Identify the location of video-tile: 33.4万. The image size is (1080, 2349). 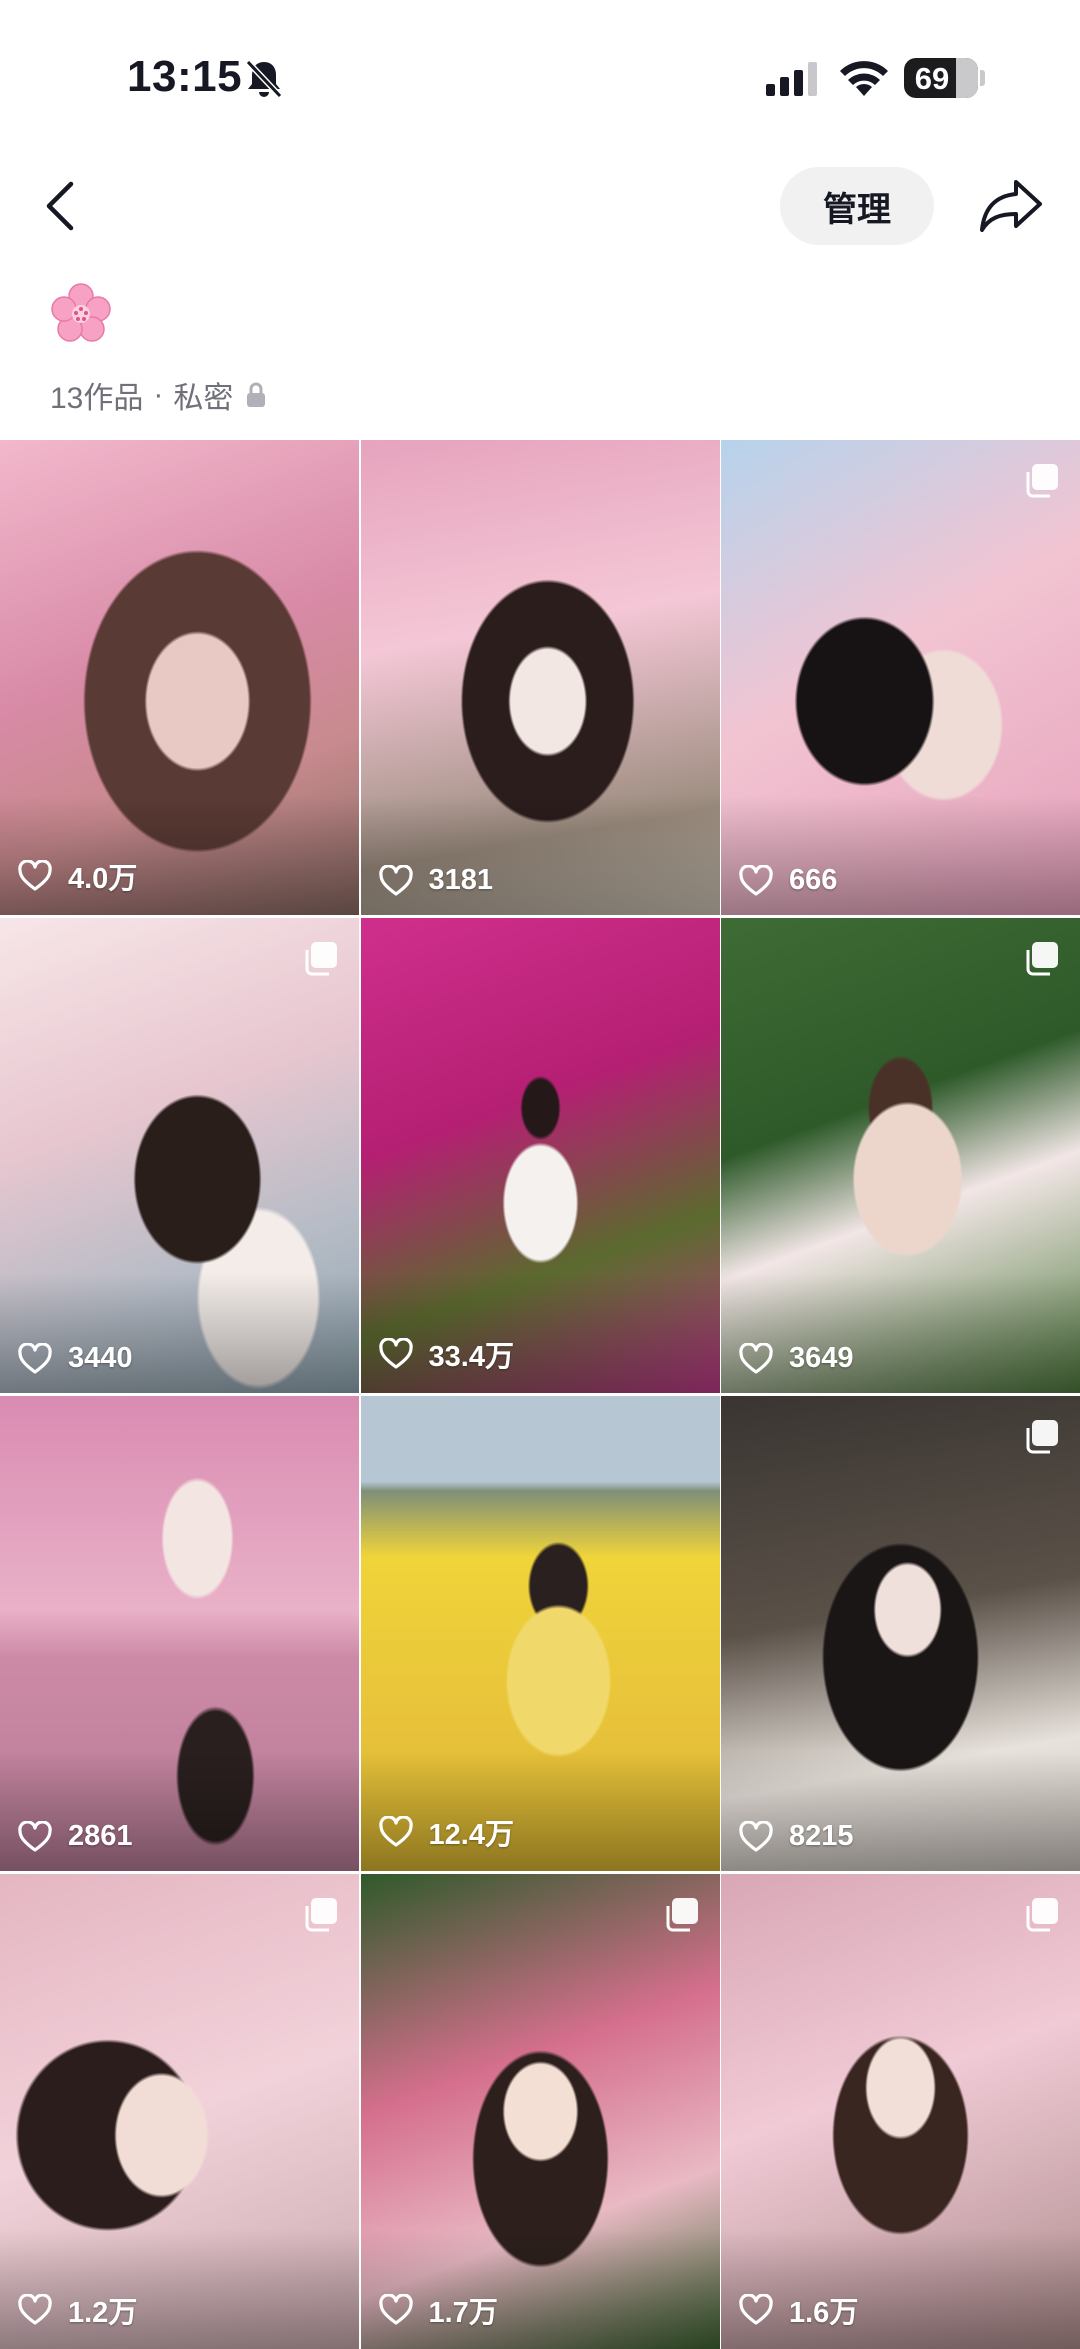
(540, 1155).